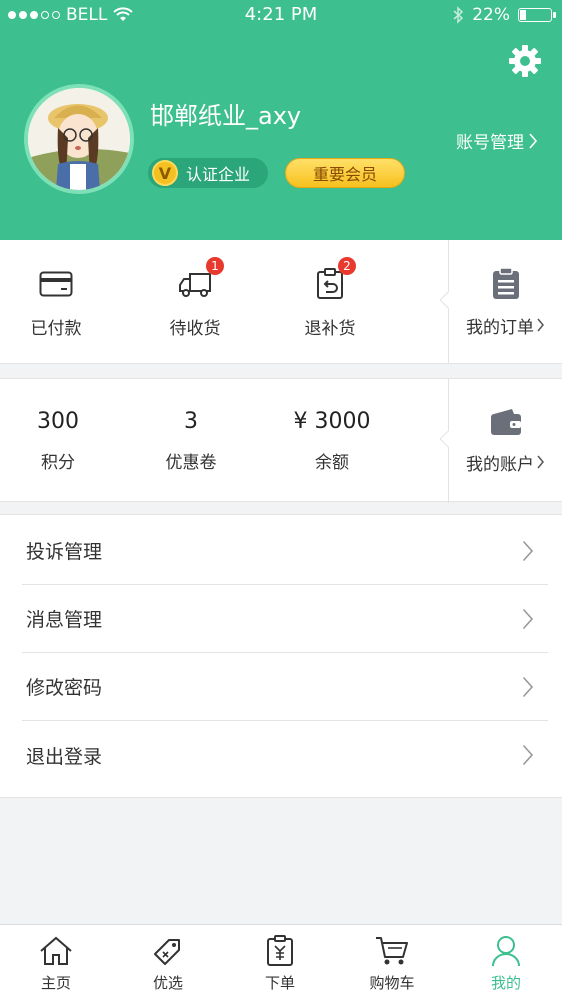  What do you see at coordinates (500, 302) in the screenshot?
I see `my-orders-link: 我的订单` at bounding box center [500, 302].